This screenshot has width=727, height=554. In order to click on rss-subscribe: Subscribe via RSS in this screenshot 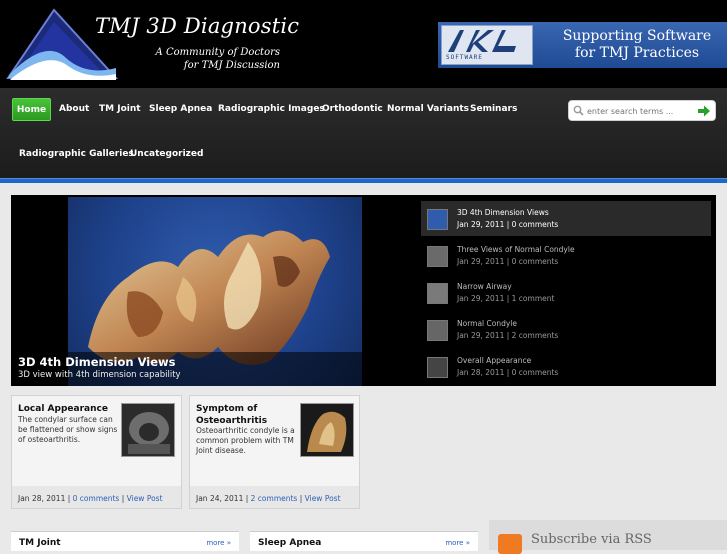, I will do `click(608, 537)`.